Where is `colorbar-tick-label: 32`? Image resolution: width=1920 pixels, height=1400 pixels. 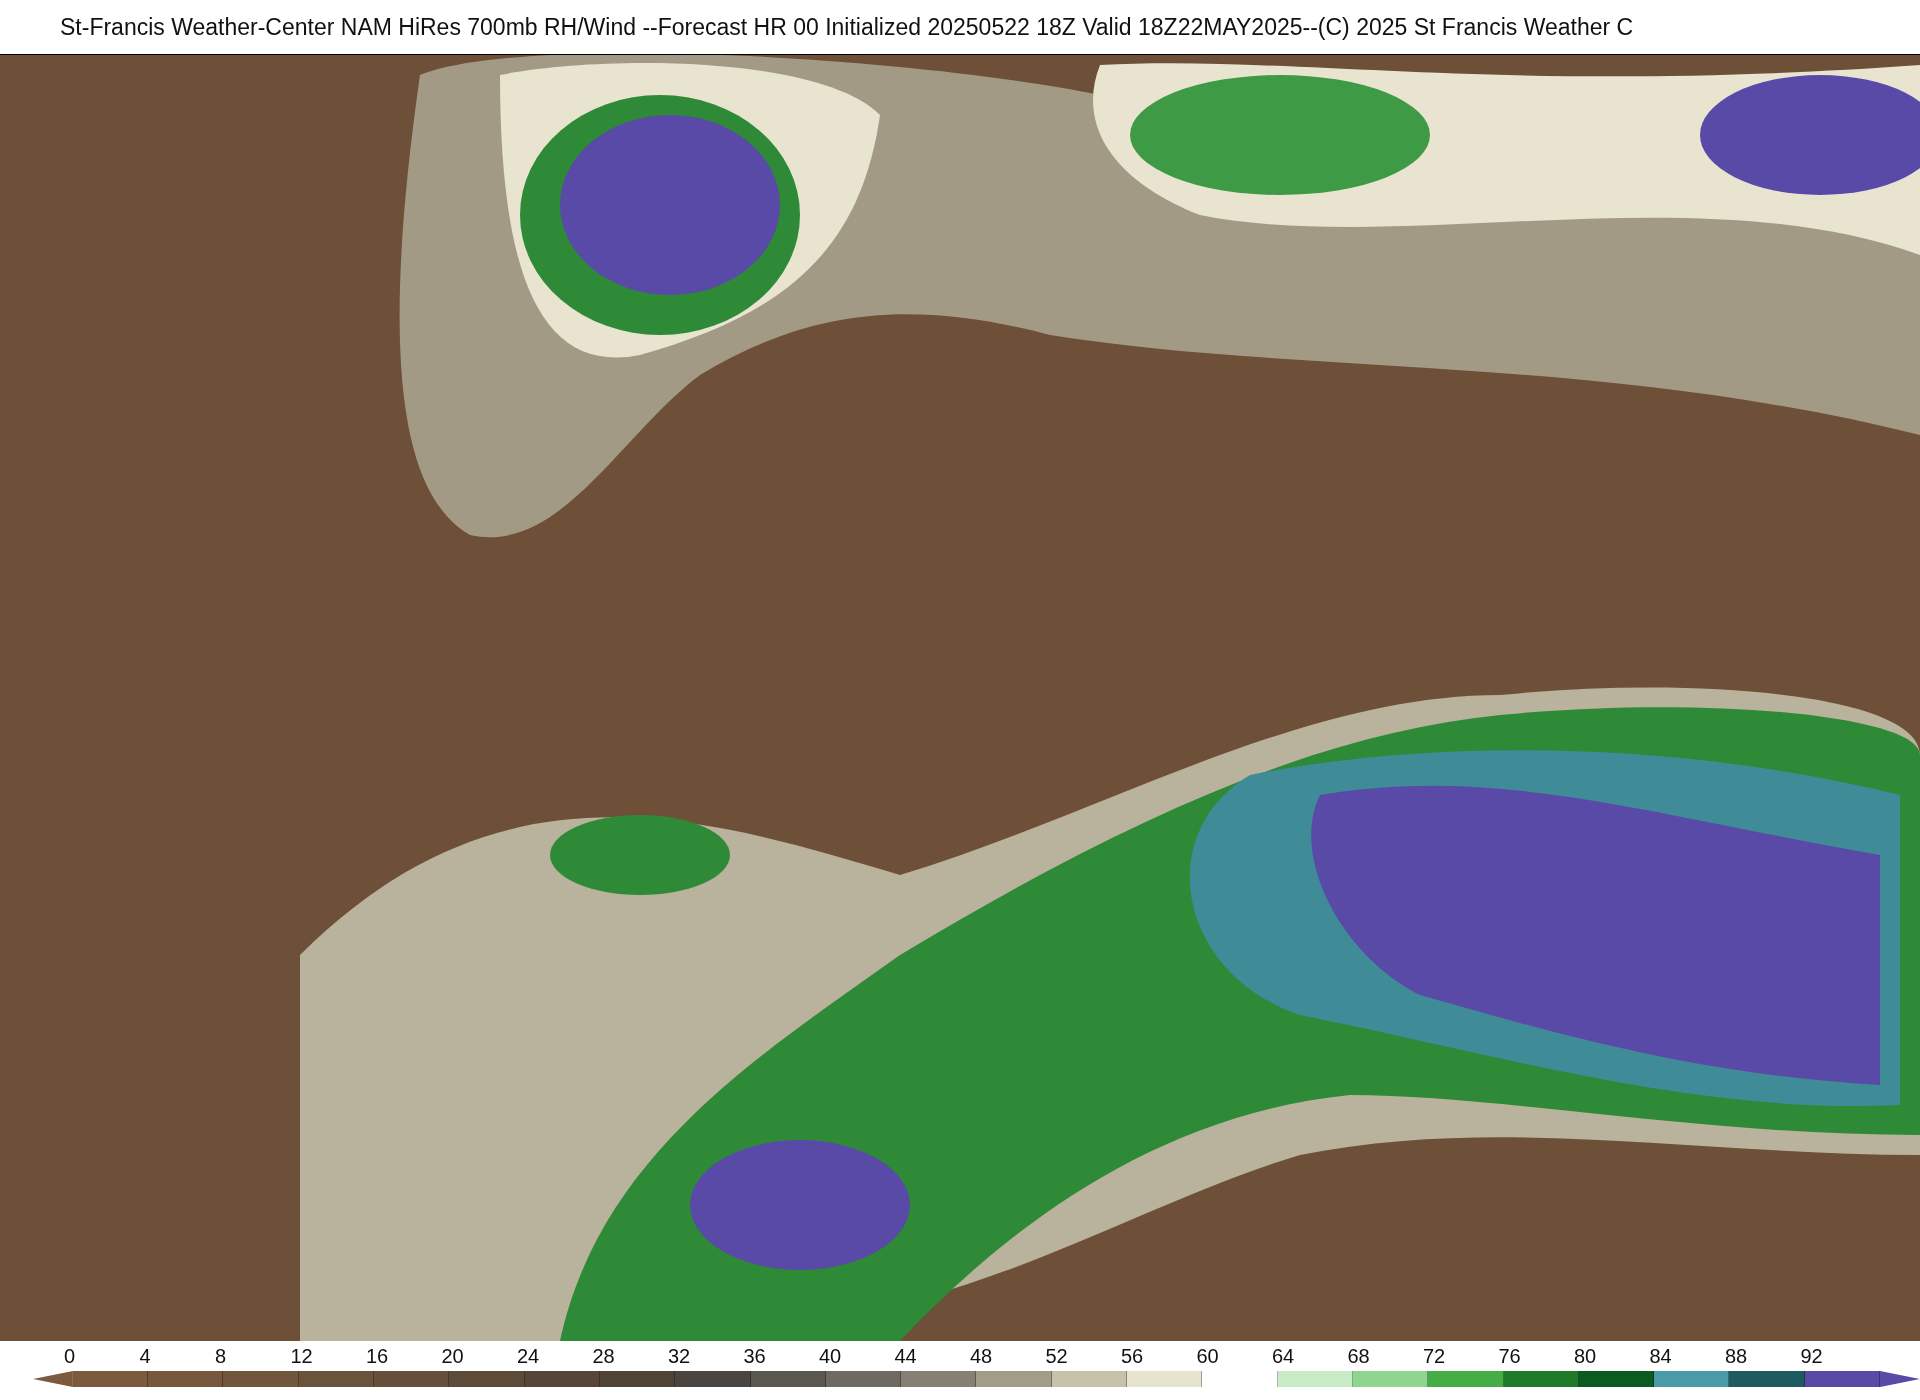
colorbar-tick-label: 32 is located at coordinates (680, 1356).